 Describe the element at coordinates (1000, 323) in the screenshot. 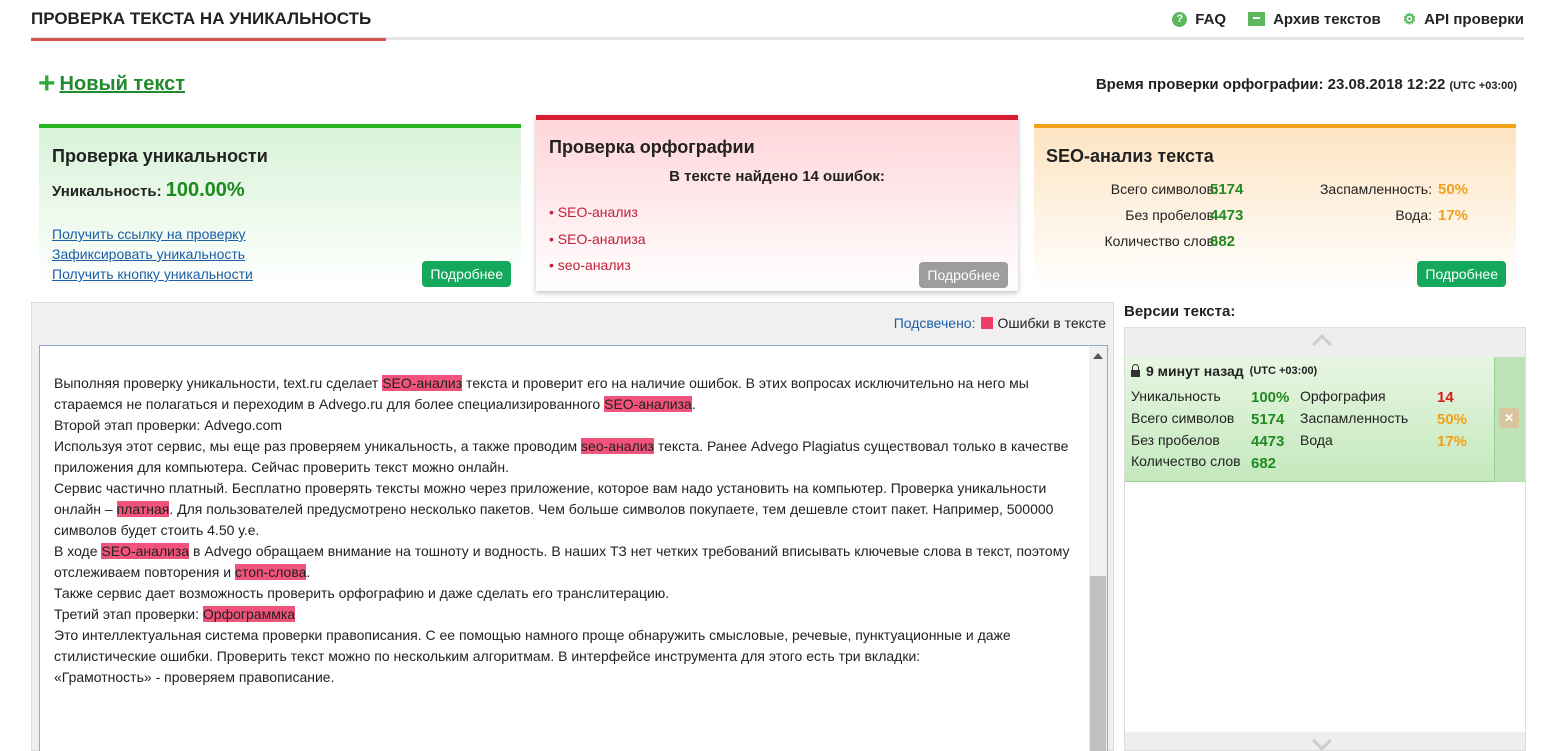

I see `highlight-legend: Подсвечено: Ошибки в тексте` at that location.